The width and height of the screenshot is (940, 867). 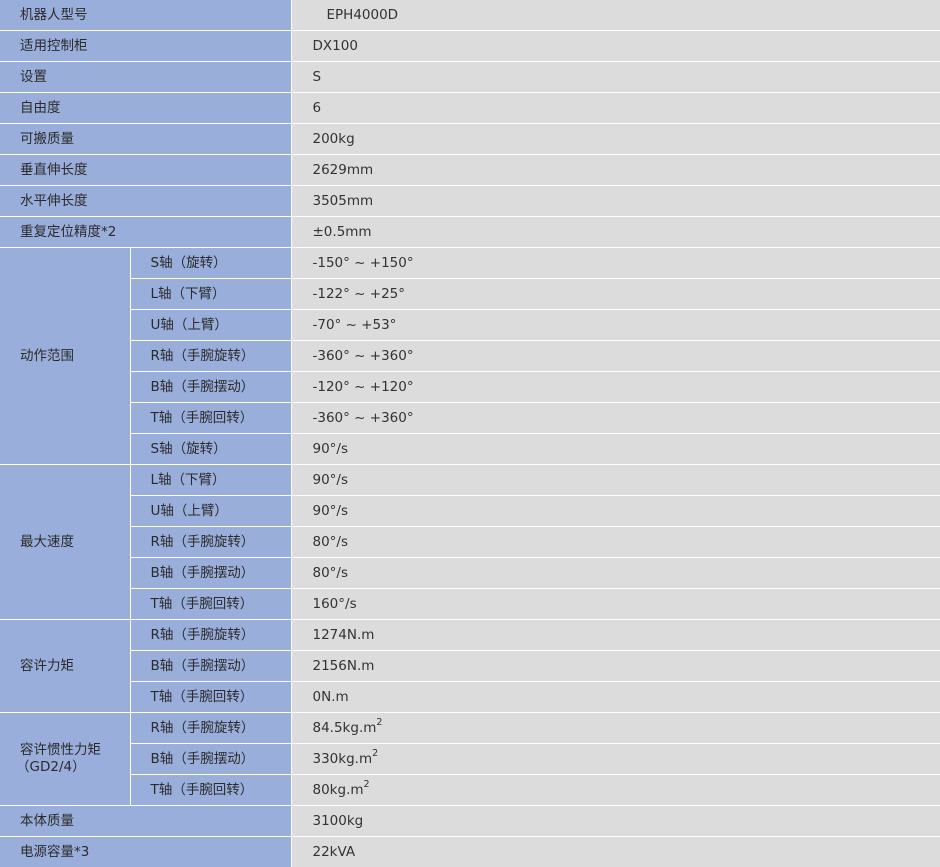 I want to click on table-row: 水平伸长度 3505mm, so click(x=470, y=201).